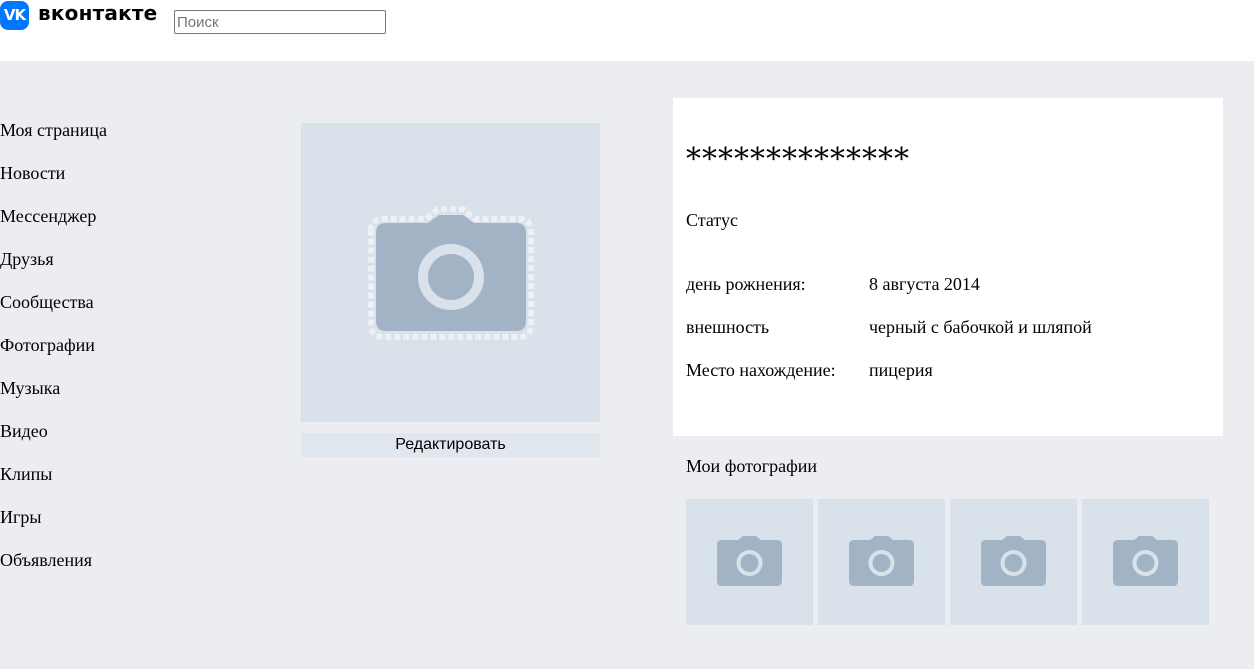 This screenshot has height=669, width=1254. Describe the element at coordinates (450, 445) in the screenshot. I see `edit-profile-button: Редактировать` at that location.